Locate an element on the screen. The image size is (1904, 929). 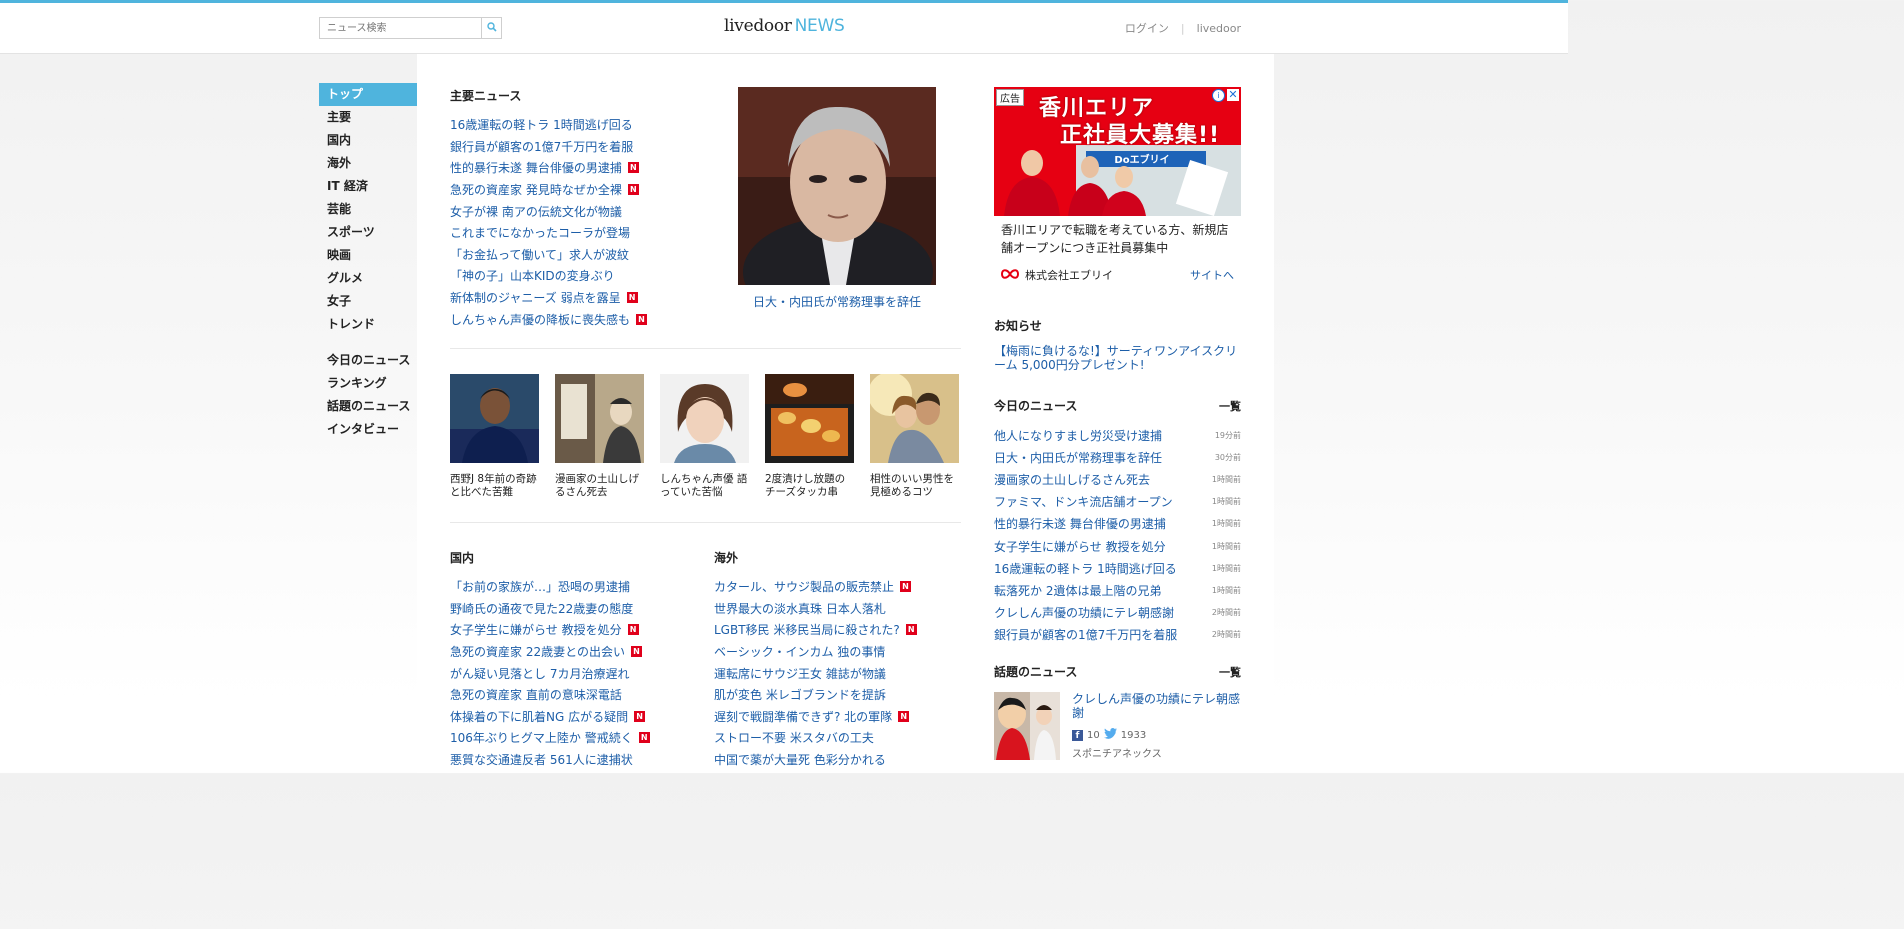
today-news-link: 性的暴行未遂 舞台俳優の男逮捕 is located at coordinates (1080, 523).